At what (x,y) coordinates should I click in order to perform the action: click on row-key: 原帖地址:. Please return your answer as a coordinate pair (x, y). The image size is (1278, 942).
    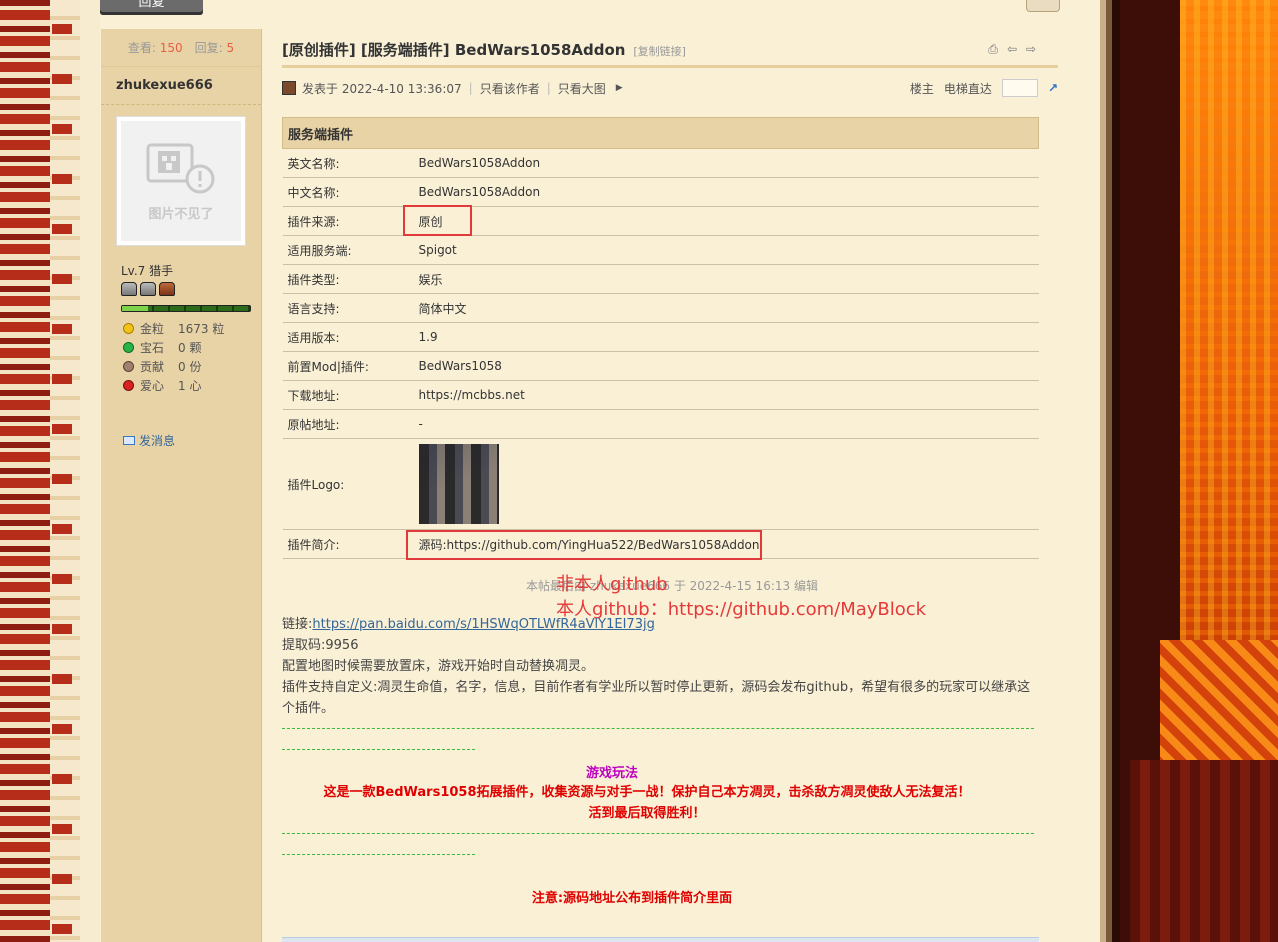
    Looking at the image, I should click on (348, 424).